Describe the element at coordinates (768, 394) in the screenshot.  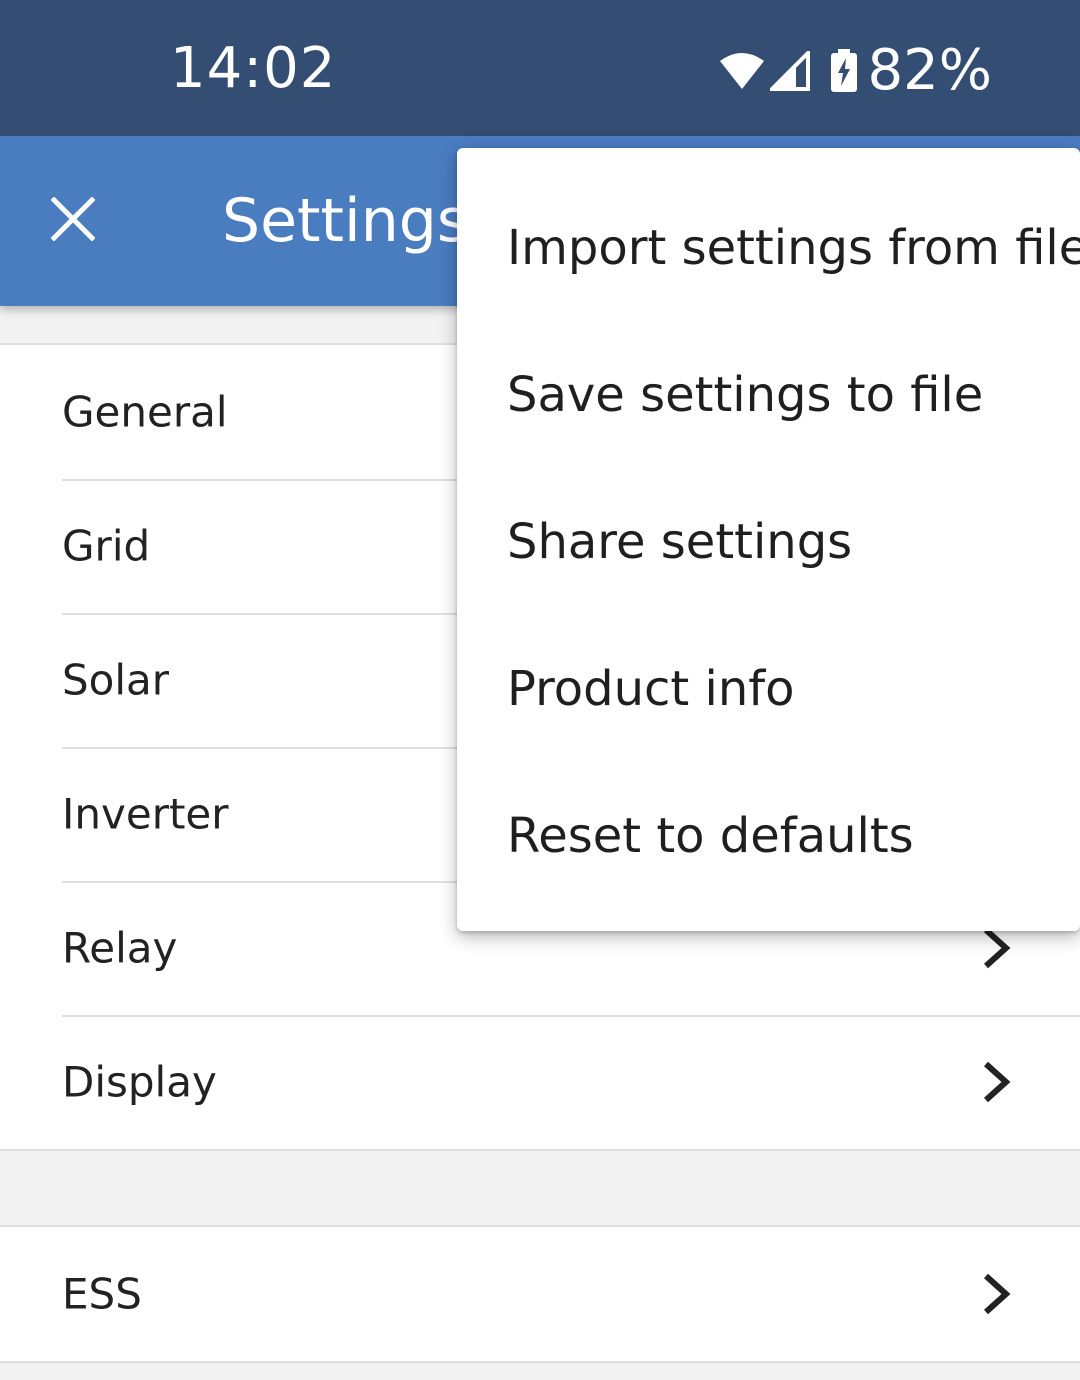
I see `menu-item-save-settings: Save settings to file` at that location.